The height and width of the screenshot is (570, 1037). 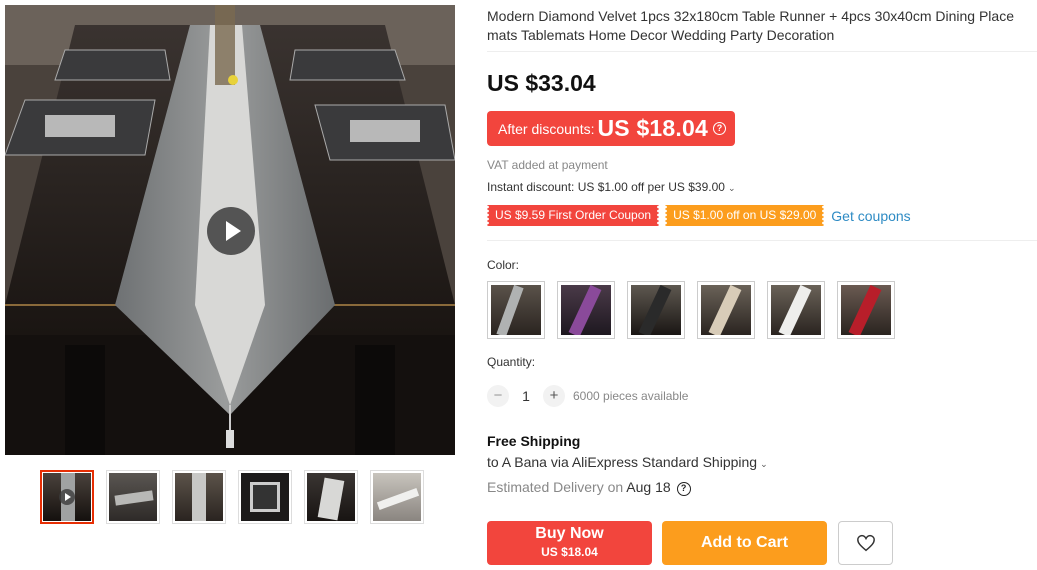 What do you see at coordinates (555, 487) in the screenshot?
I see `estimated-delivery-prefix: Estimated Delivery on` at bounding box center [555, 487].